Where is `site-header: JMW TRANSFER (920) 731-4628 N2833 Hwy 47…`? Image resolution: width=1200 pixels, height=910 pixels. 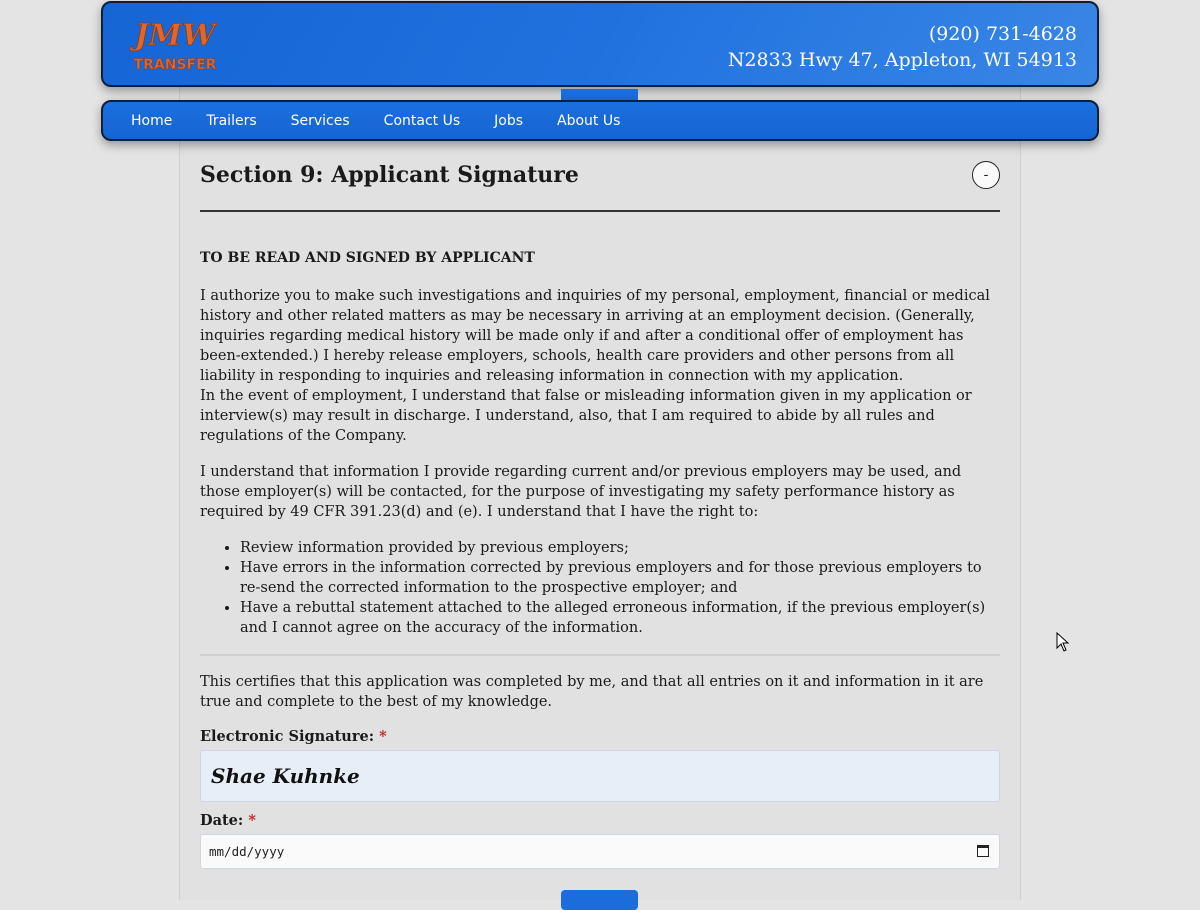
site-header: JMW TRANSFER (920) 731-4628 N2833 Hwy 47… is located at coordinates (600, 44).